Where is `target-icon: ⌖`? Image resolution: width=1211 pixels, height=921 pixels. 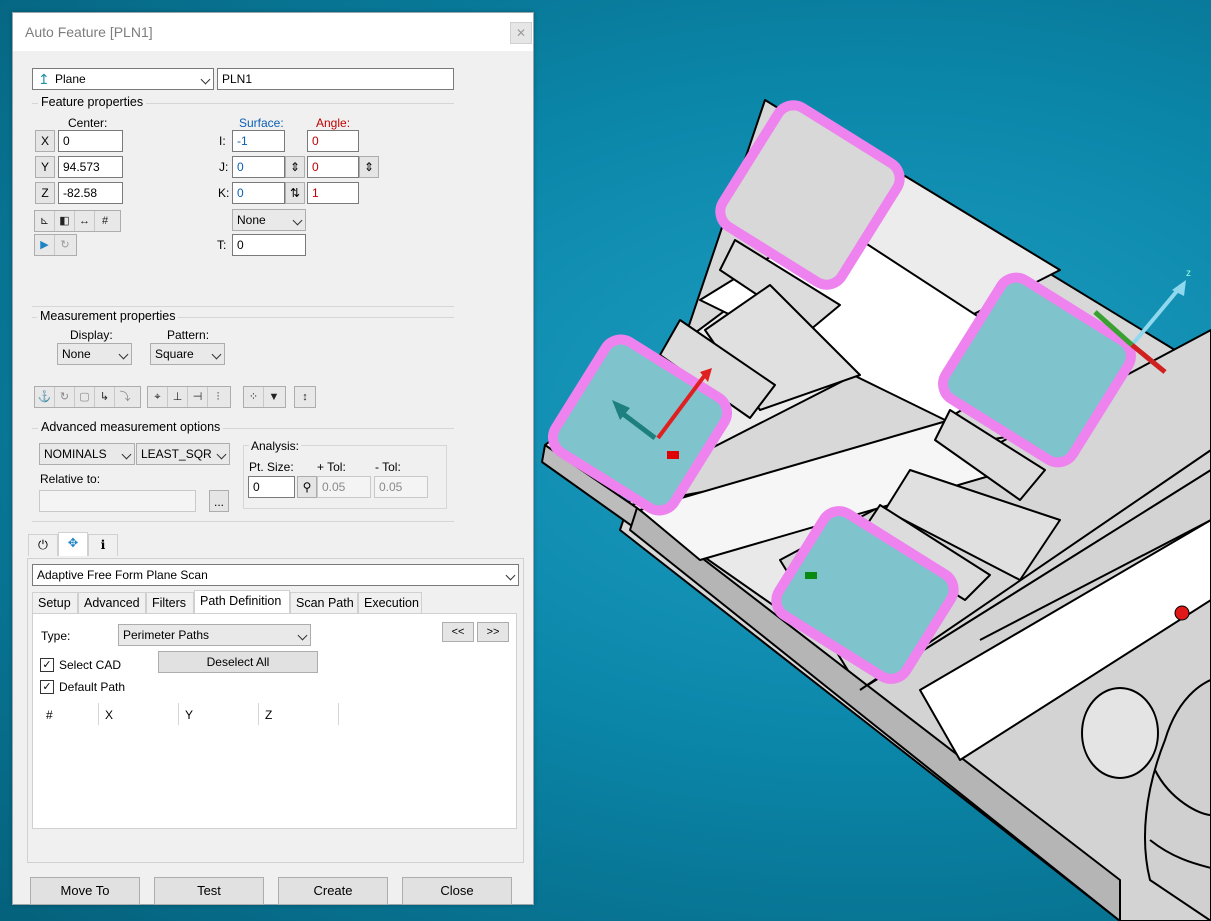
target-icon: ⌖ is located at coordinates (158, 397).